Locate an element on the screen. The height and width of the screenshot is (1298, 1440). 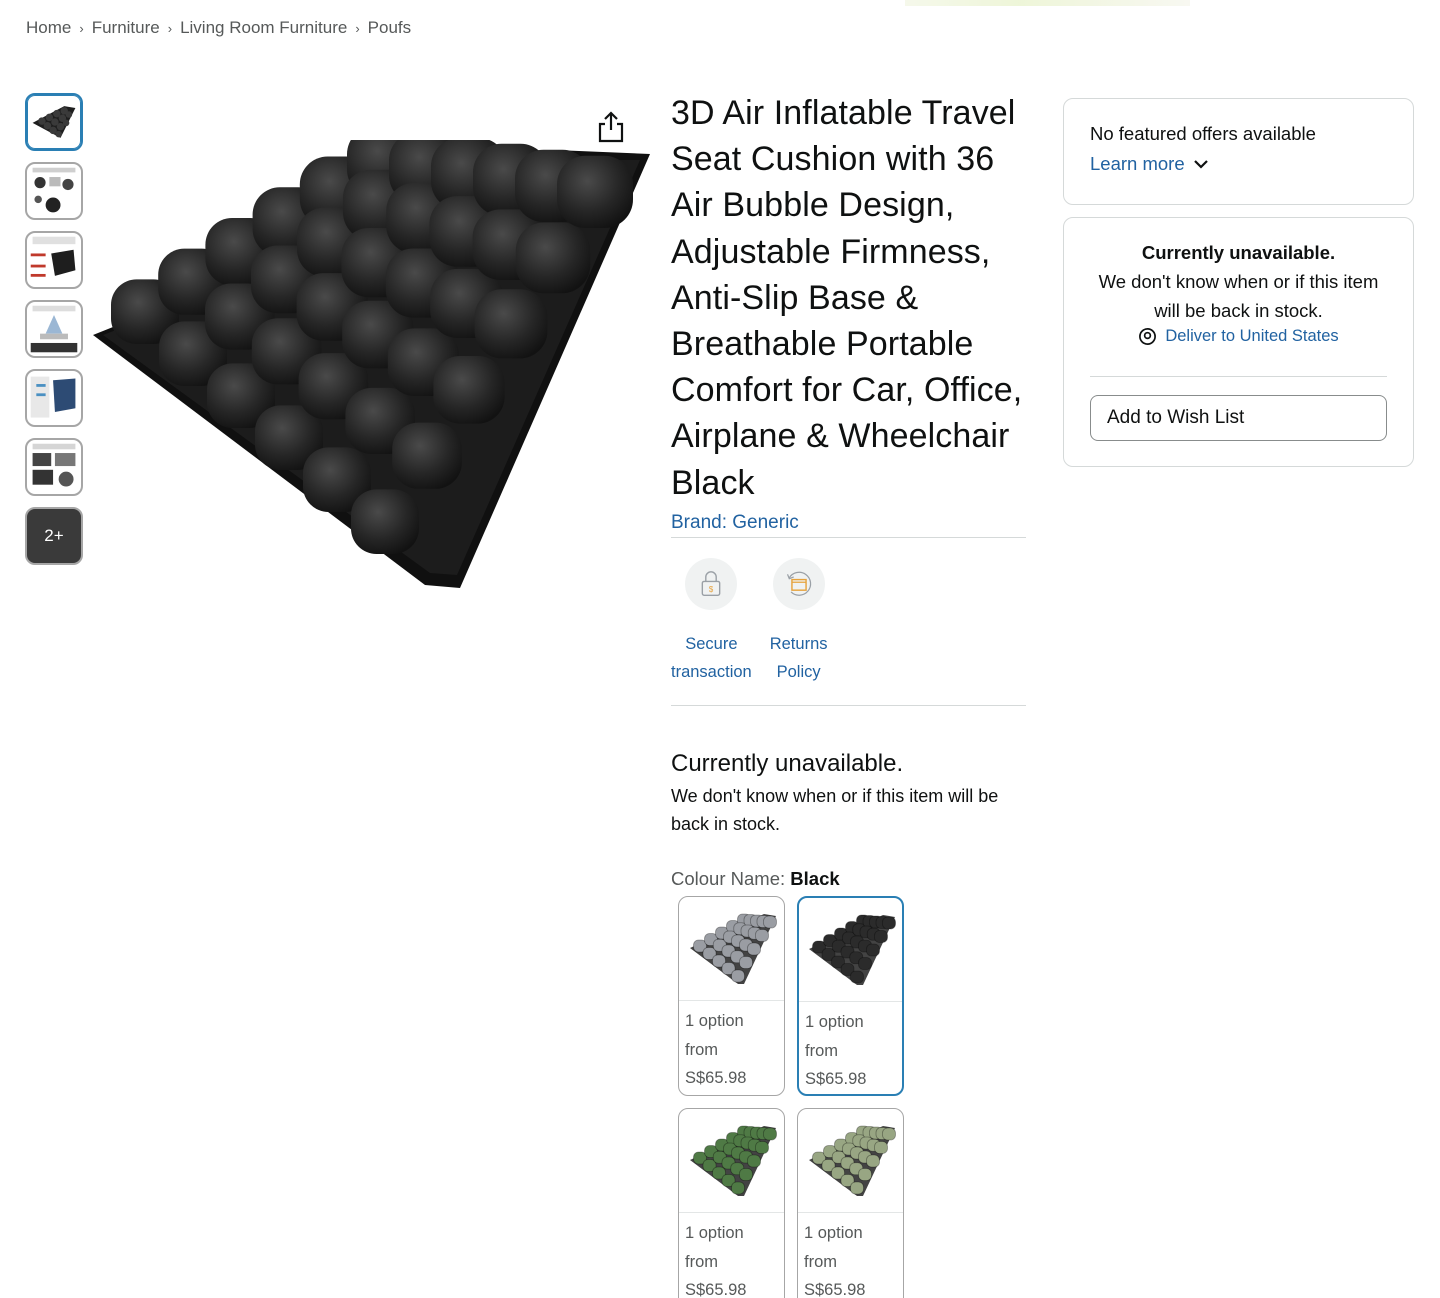
chevron-down-icon is located at coordinates (1200, 164).